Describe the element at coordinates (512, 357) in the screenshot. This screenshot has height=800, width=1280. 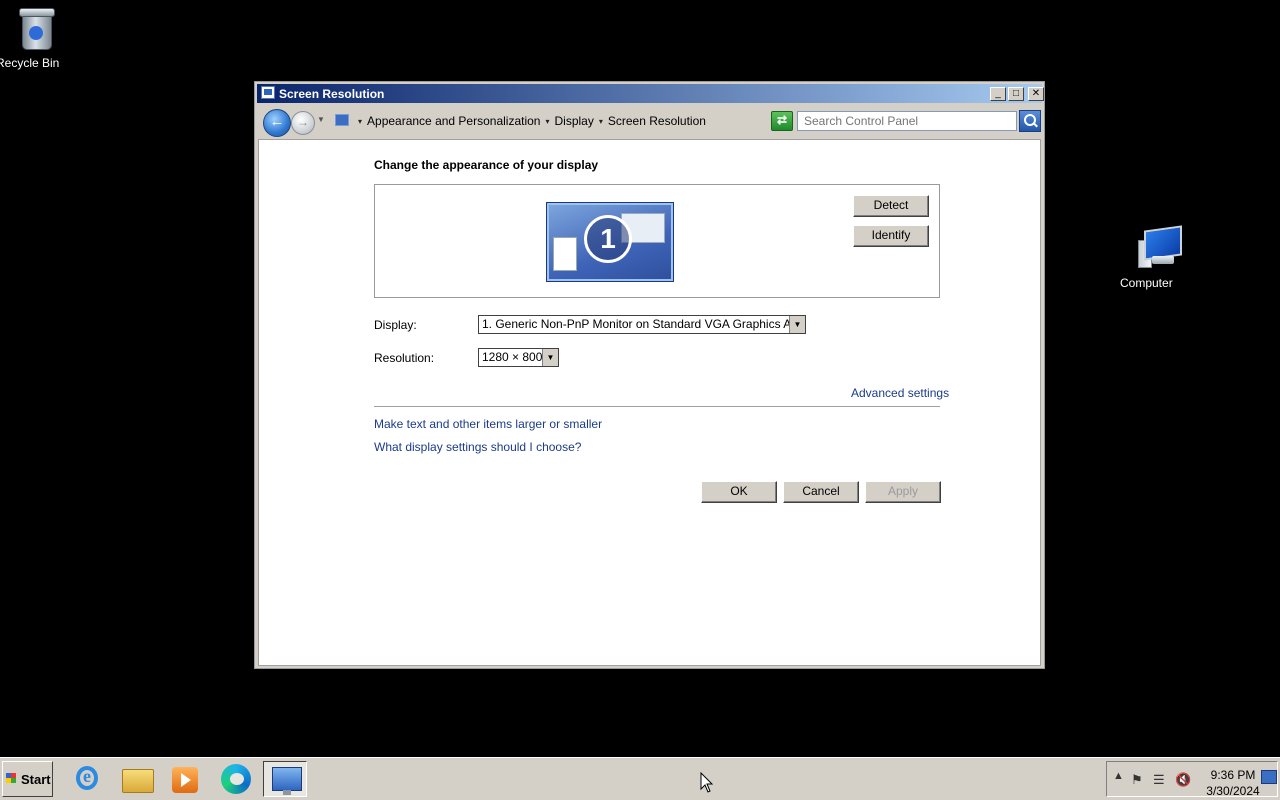
I see `resolution-select-value: 1280 × 800` at that location.